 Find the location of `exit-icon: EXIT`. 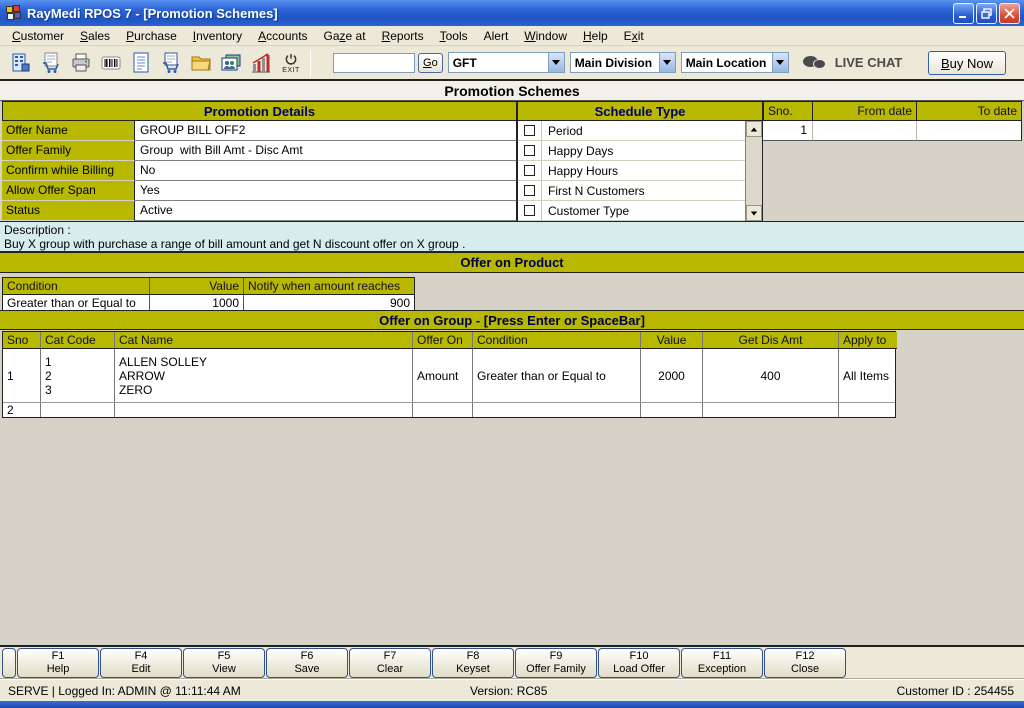

exit-icon: EXIT is located at coordinates (291, 62).